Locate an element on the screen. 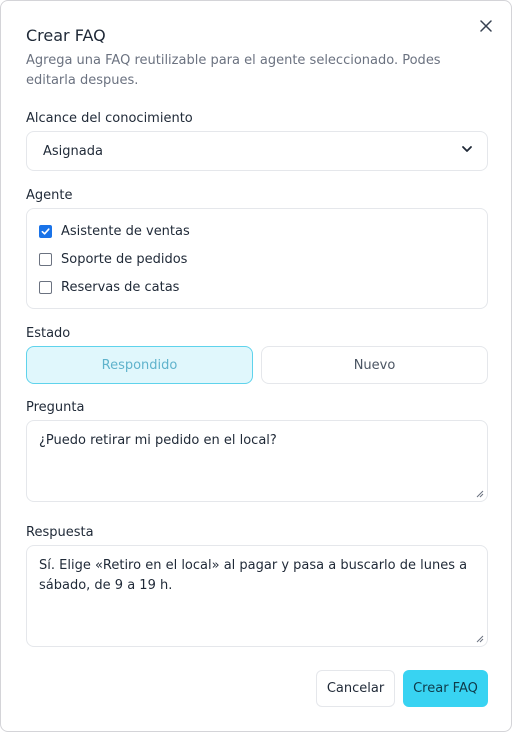 The image size is (512, 732). agent-option-catas: Reservas de catas is located at coordinates (109, 287).